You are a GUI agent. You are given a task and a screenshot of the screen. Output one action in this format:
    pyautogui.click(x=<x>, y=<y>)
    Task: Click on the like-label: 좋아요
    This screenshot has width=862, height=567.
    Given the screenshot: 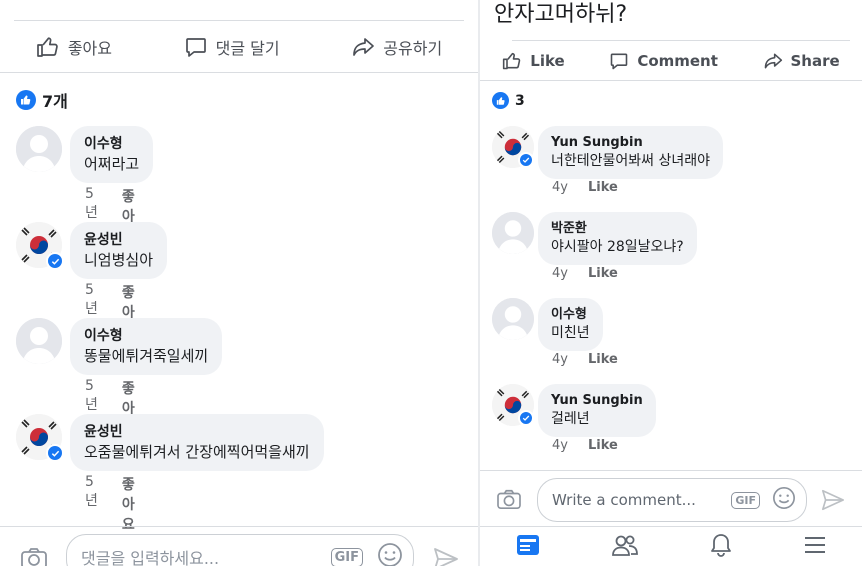 What is the action you would take?
    pyautogui.click(x=89, y=48)
    